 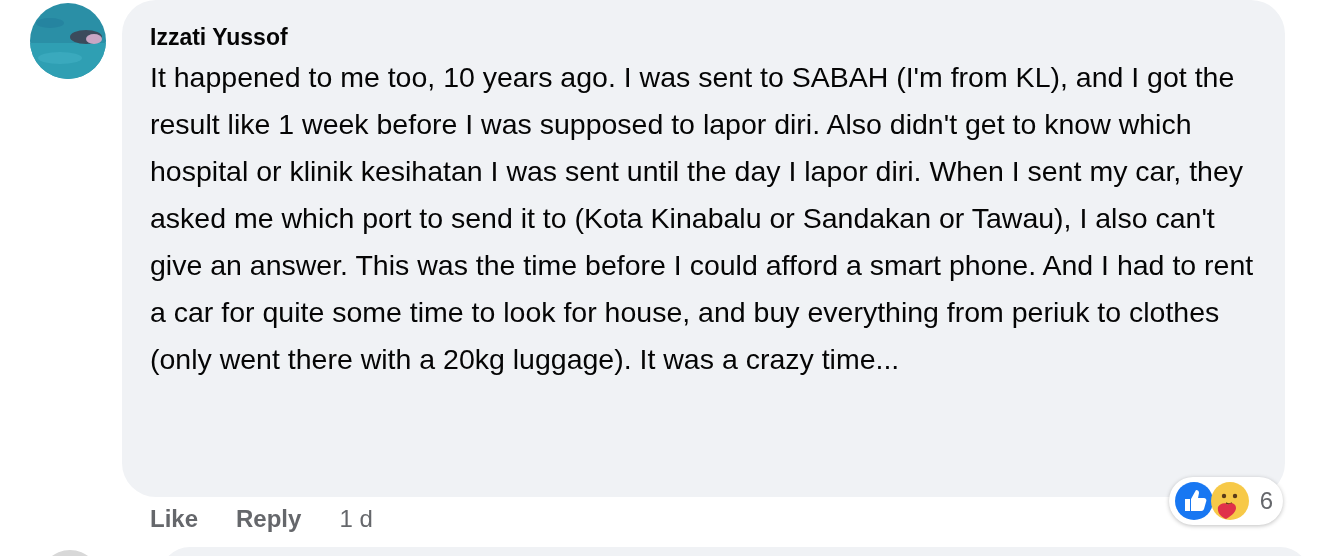 I want to click on hugging-face-icon, so click(x=1229, y=501).